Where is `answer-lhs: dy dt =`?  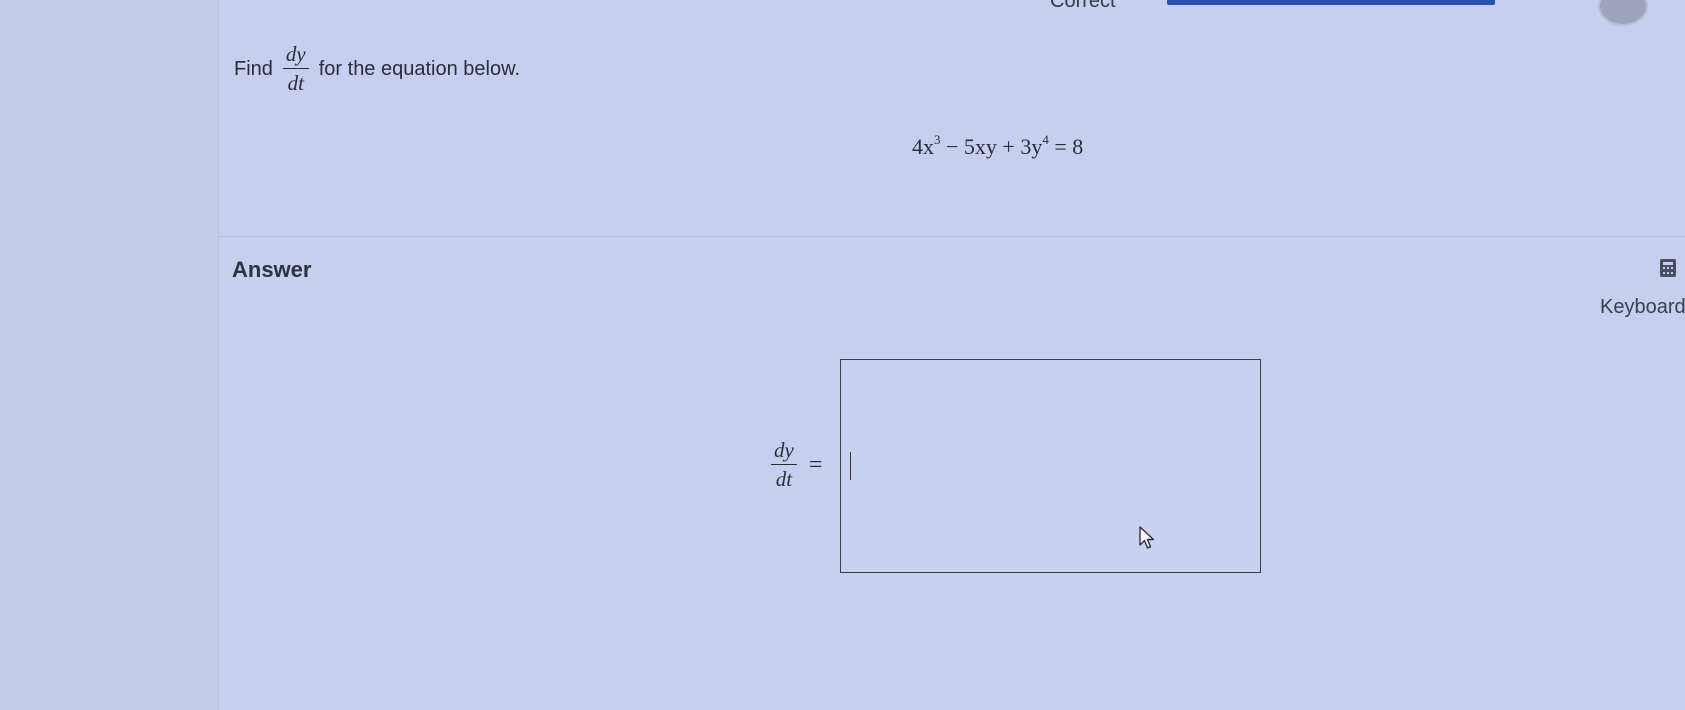 answer-lhs: dy dt = is located at coordinates (796, 465).